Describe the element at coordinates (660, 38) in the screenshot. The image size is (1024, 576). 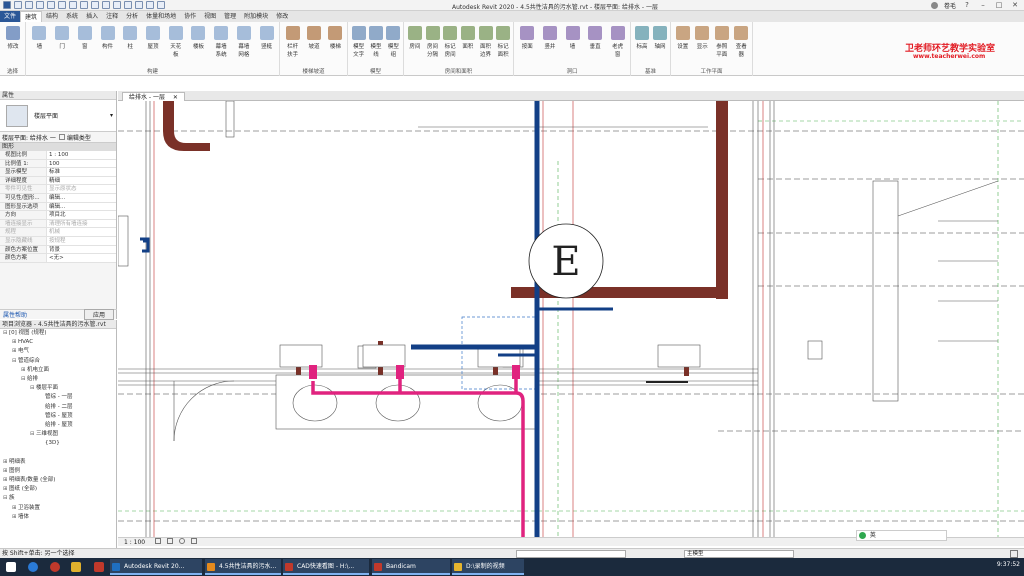
I see `ribbon-button: 轴网` at that location.